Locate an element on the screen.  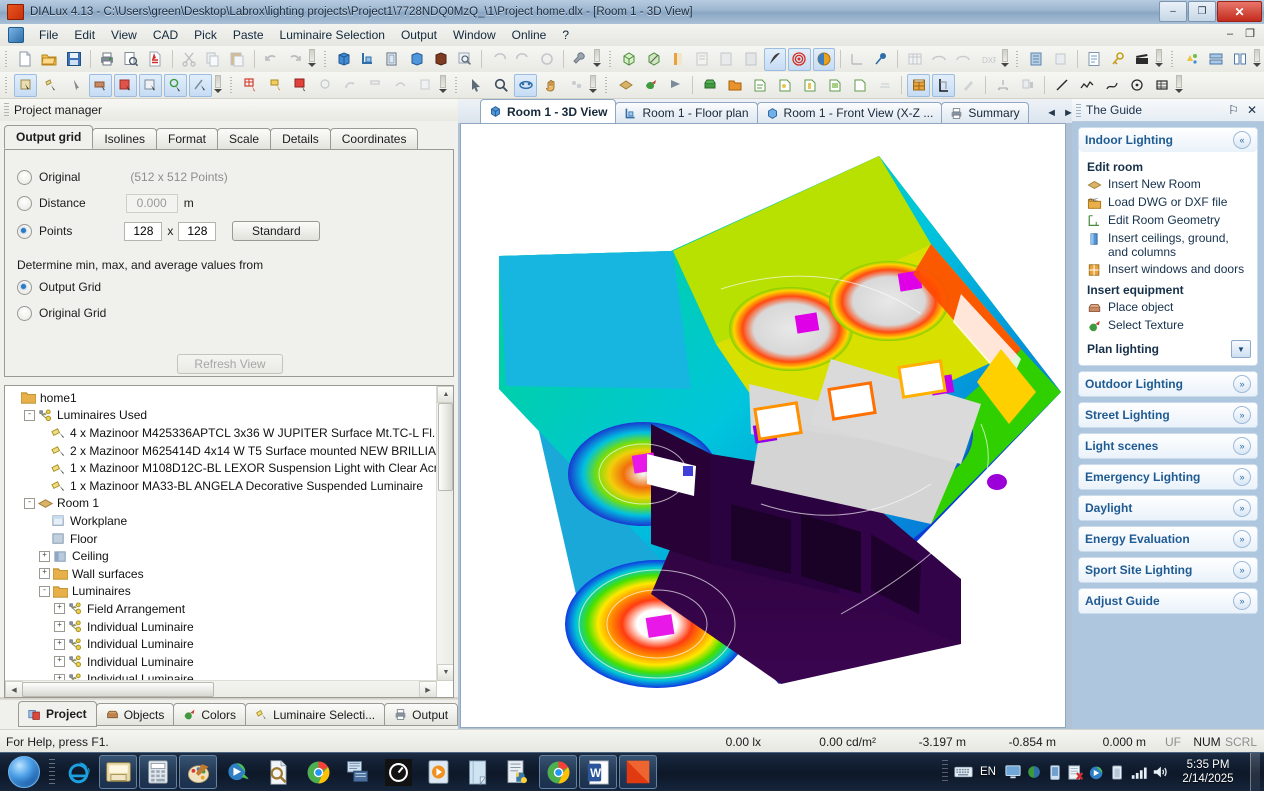
insert-niche-icon is located at coordinates (834, 85).